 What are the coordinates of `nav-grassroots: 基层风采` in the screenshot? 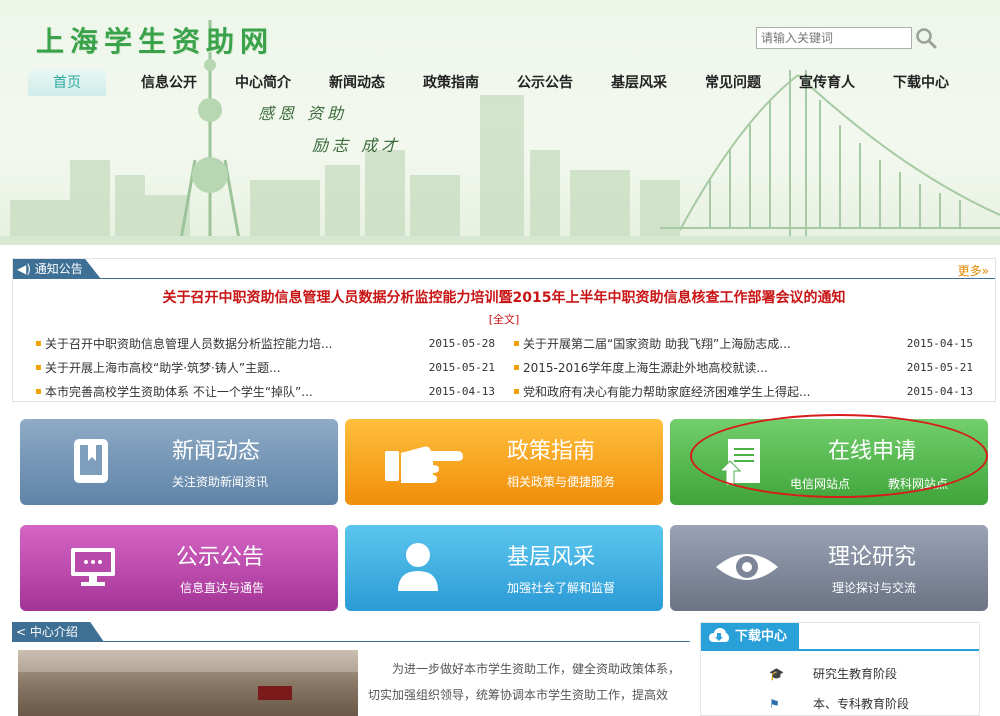 It's located at (639, 83).